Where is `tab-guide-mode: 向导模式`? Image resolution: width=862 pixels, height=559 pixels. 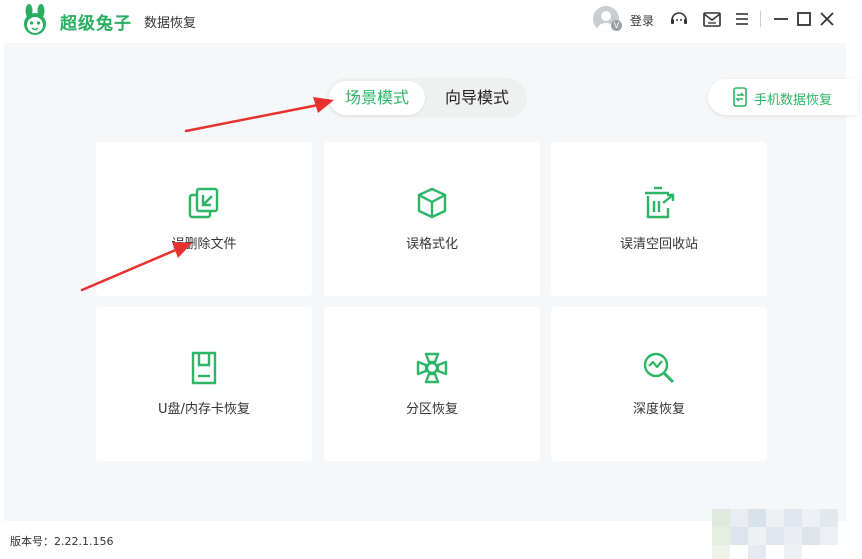 tab-guide-mode: 向导模式 is located at coordinates (477, 98).